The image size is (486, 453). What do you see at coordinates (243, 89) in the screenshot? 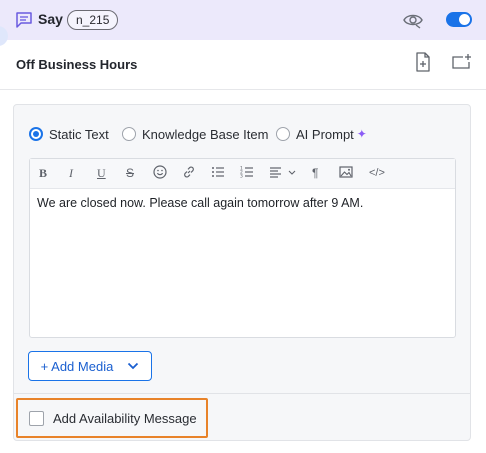
I see `header-divider` at bounding box center [243, 89].